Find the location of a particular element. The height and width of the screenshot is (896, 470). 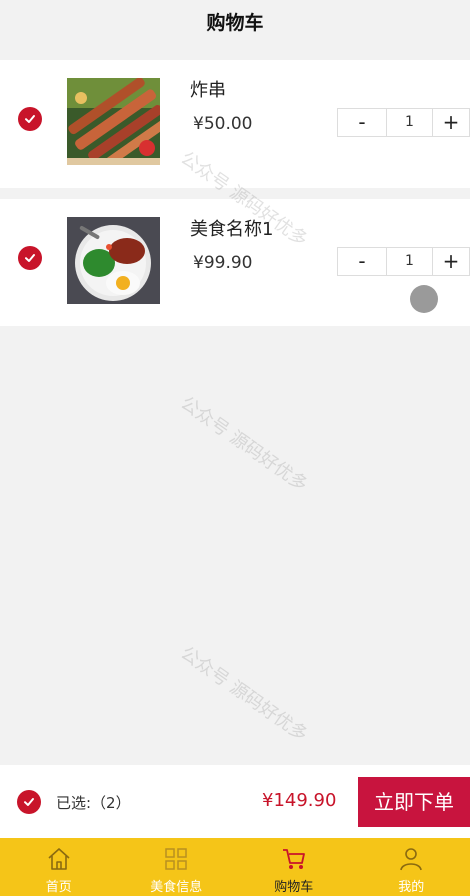

bottom-tab-bar: 首页 美食信息 购物车 我的 is located at coordinates (235, 867).